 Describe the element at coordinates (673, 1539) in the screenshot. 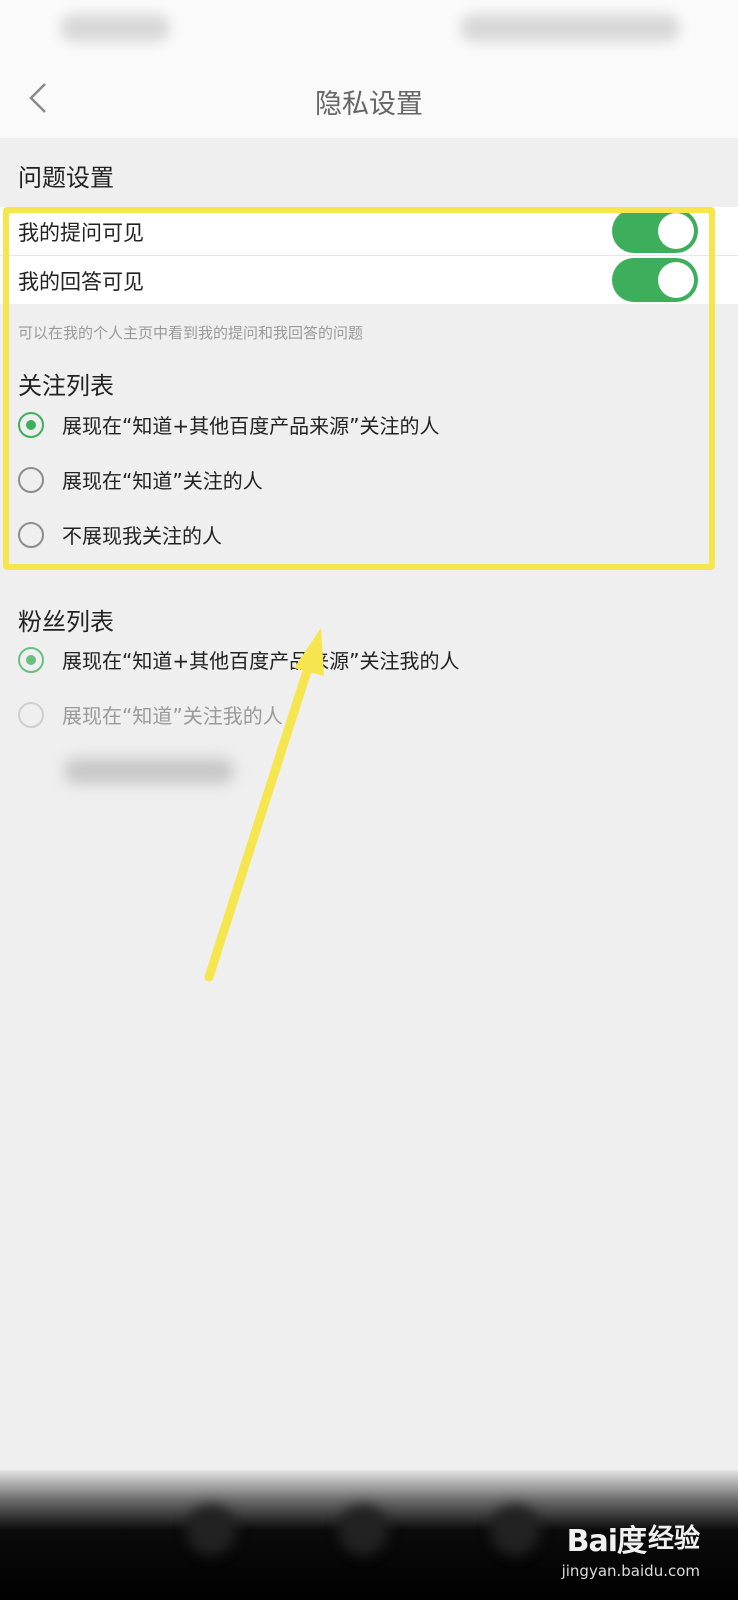

I see `watermark-brand: 经验` at that location.